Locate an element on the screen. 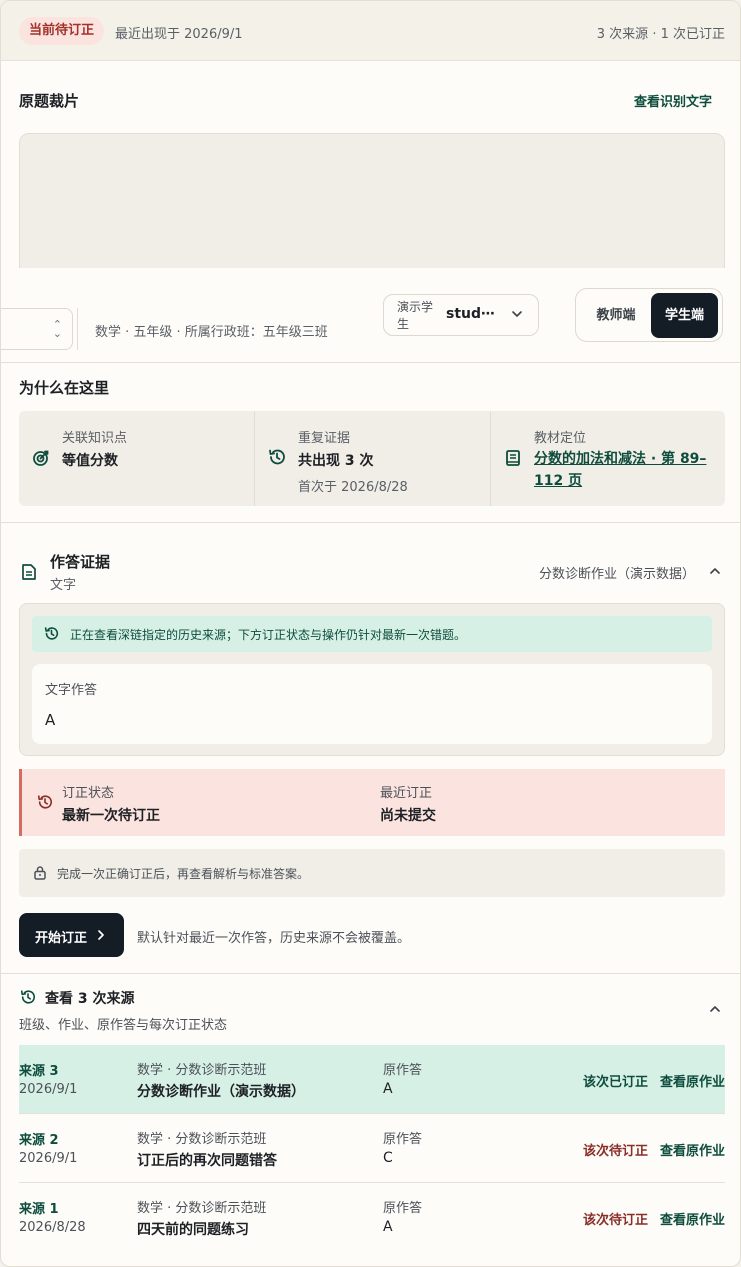  source-homework: 分数诊断作业（演示数据） is located at coordinates (221, 1092).